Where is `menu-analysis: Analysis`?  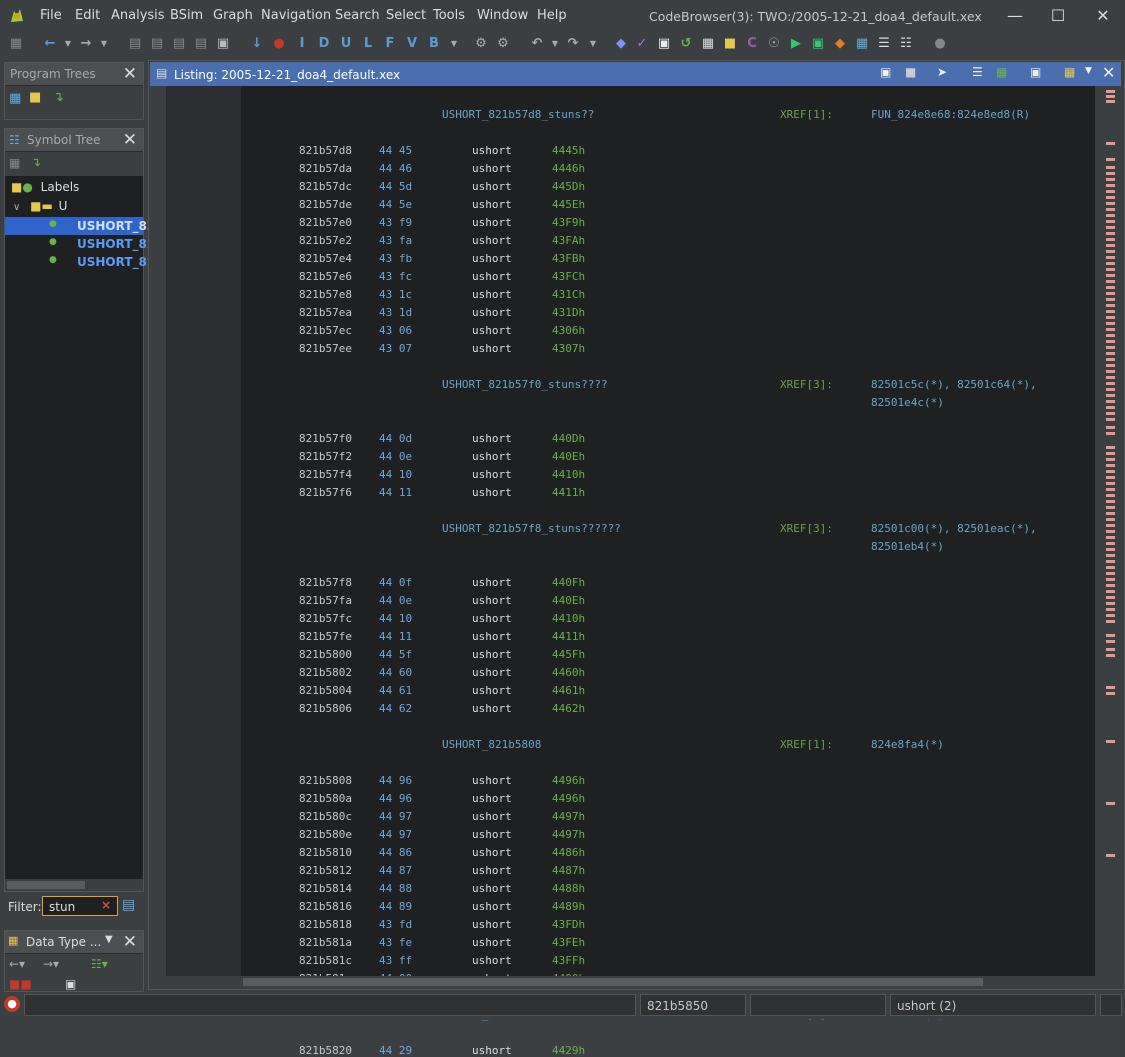 menu-analysis: Analysis is located at coordinates (138, 15).